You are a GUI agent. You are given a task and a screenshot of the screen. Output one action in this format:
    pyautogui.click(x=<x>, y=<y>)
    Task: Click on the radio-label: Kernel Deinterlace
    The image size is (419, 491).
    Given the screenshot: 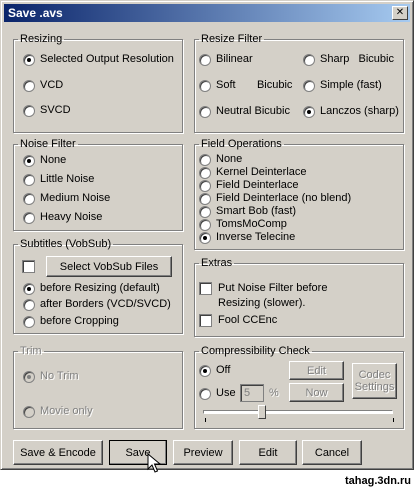 What is the action you would take?
    pyautogui.click(x=261, y=172)
    